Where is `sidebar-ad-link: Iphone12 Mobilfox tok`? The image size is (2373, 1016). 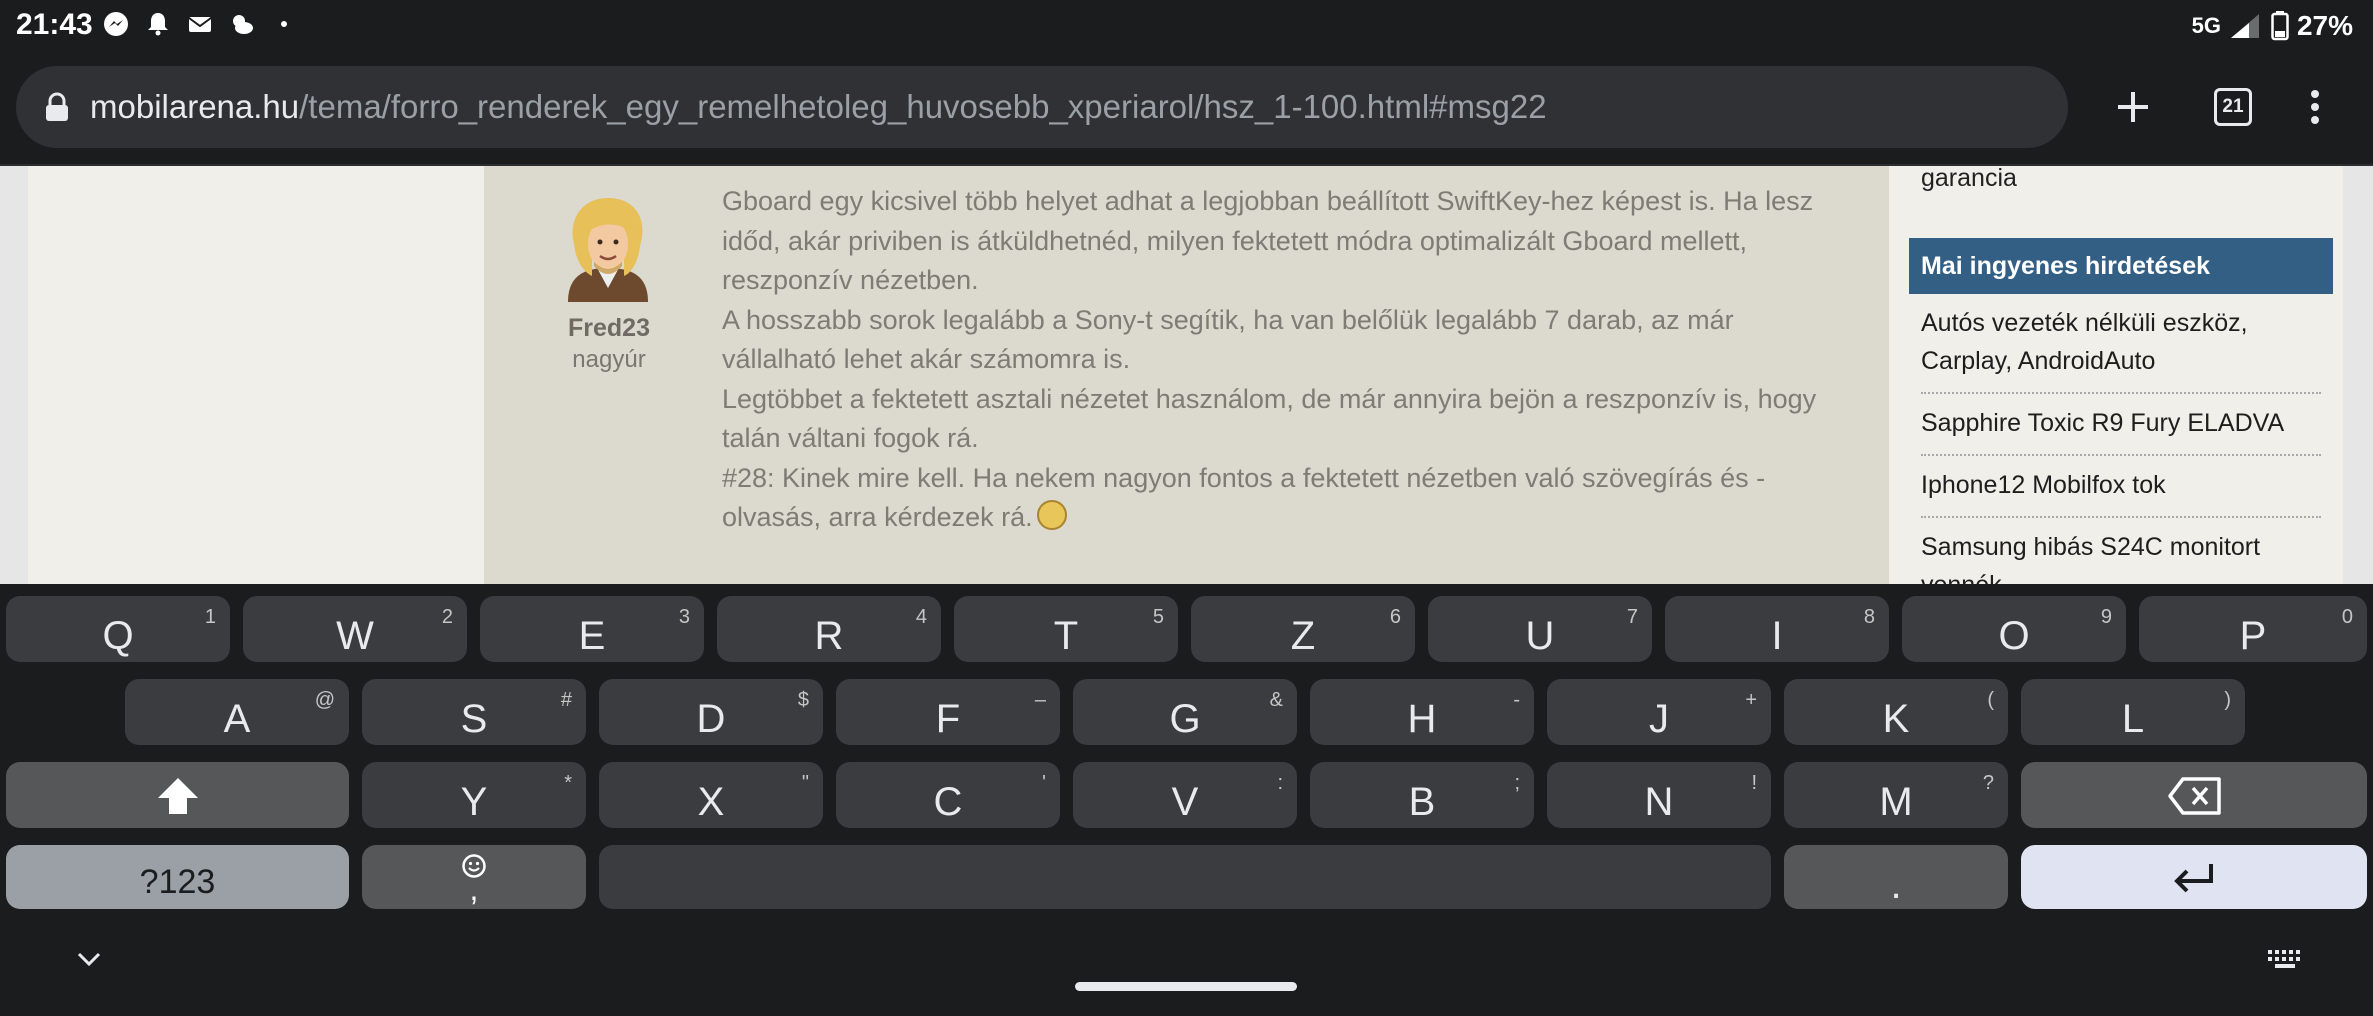
sidebar-ad-link: Iphone12 Mobilfox tok is located at coordinates (2121, 491).